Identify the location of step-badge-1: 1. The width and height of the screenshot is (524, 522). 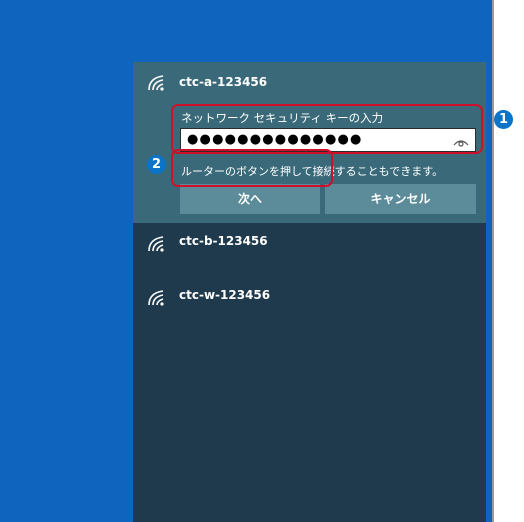
(503, 119).